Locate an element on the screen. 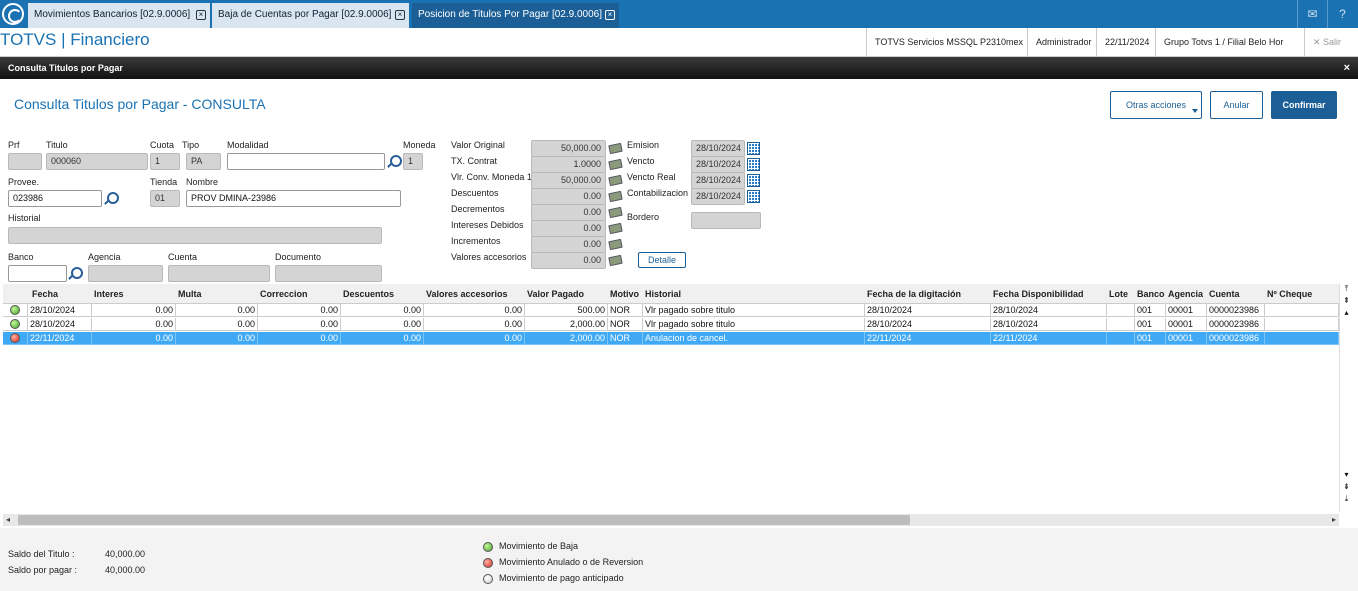  bordero-field is located at coordinates (726, 220).